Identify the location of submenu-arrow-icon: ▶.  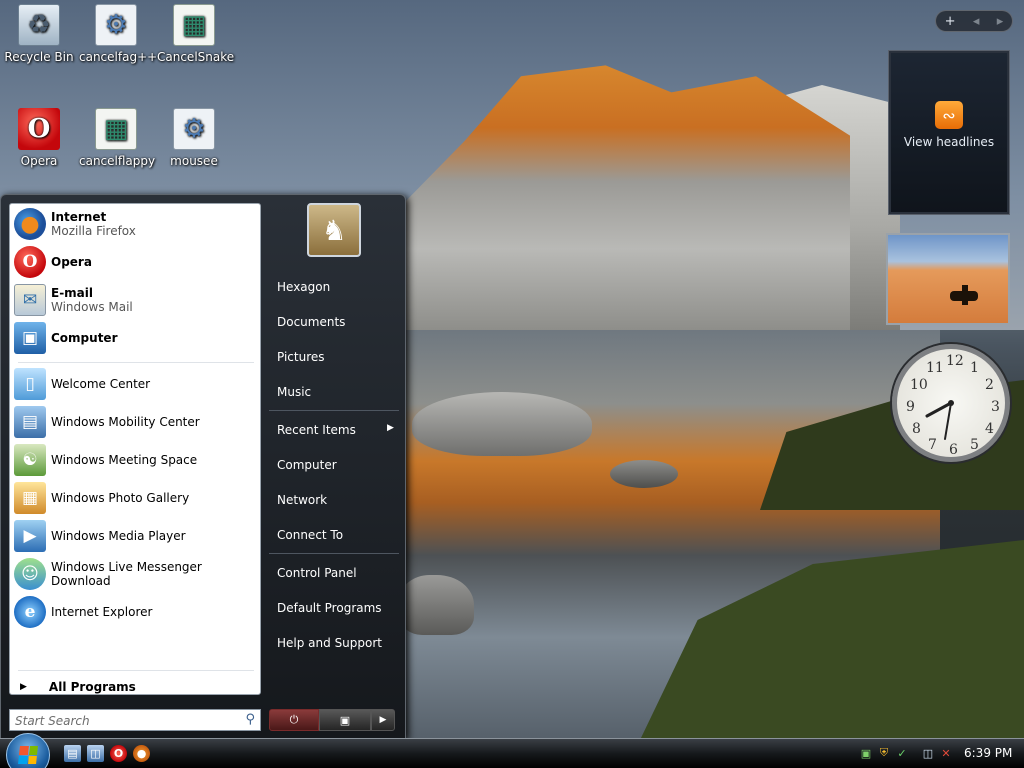
(390, 428).